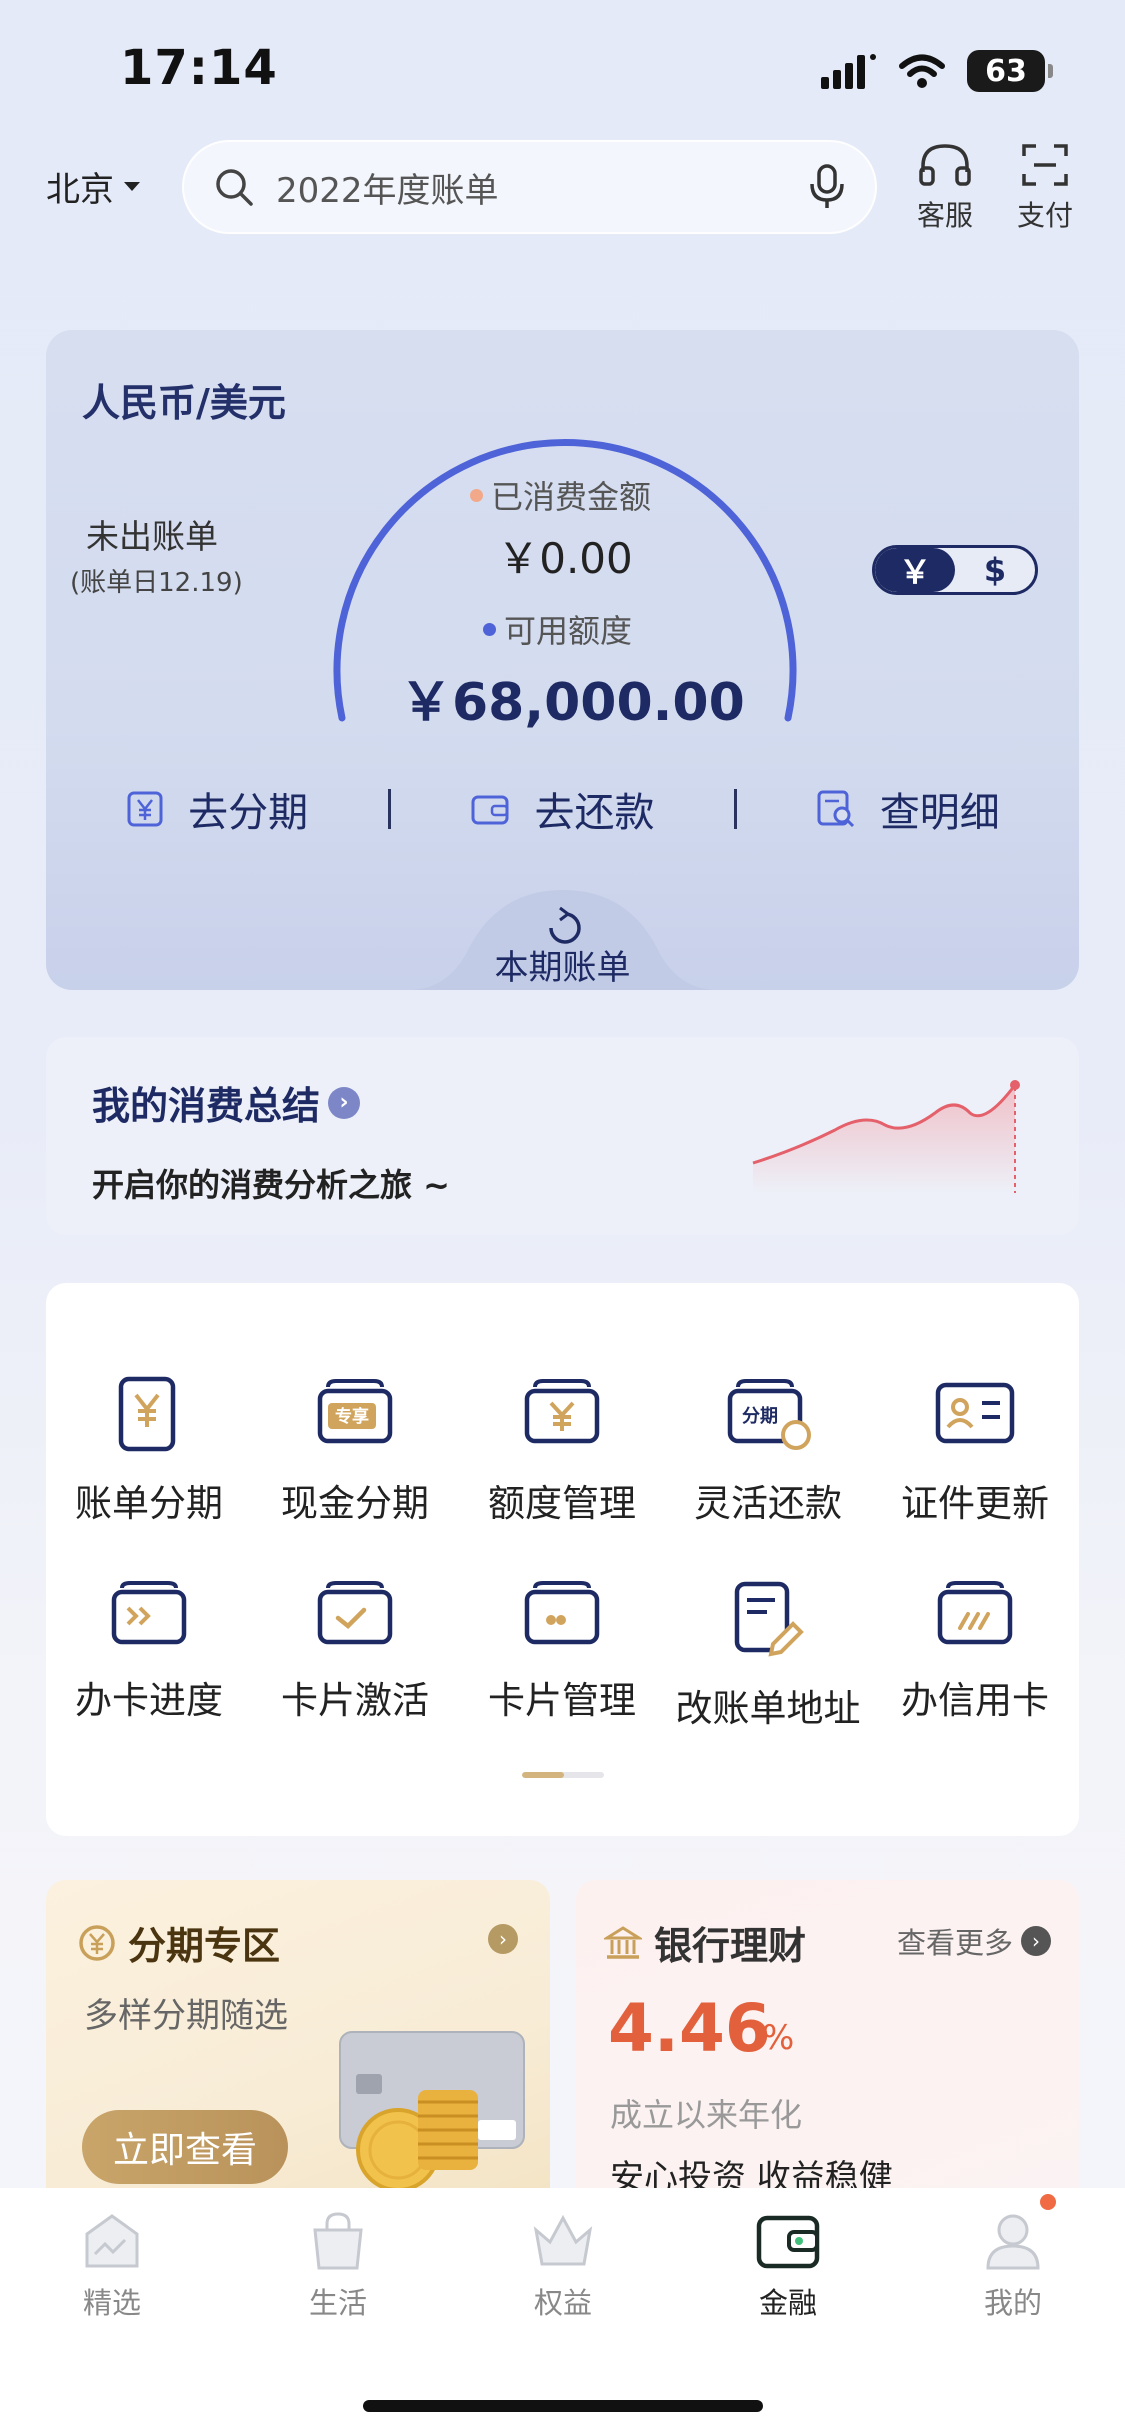  I want to click on tab-rights: 权益, so click(563, 2266).